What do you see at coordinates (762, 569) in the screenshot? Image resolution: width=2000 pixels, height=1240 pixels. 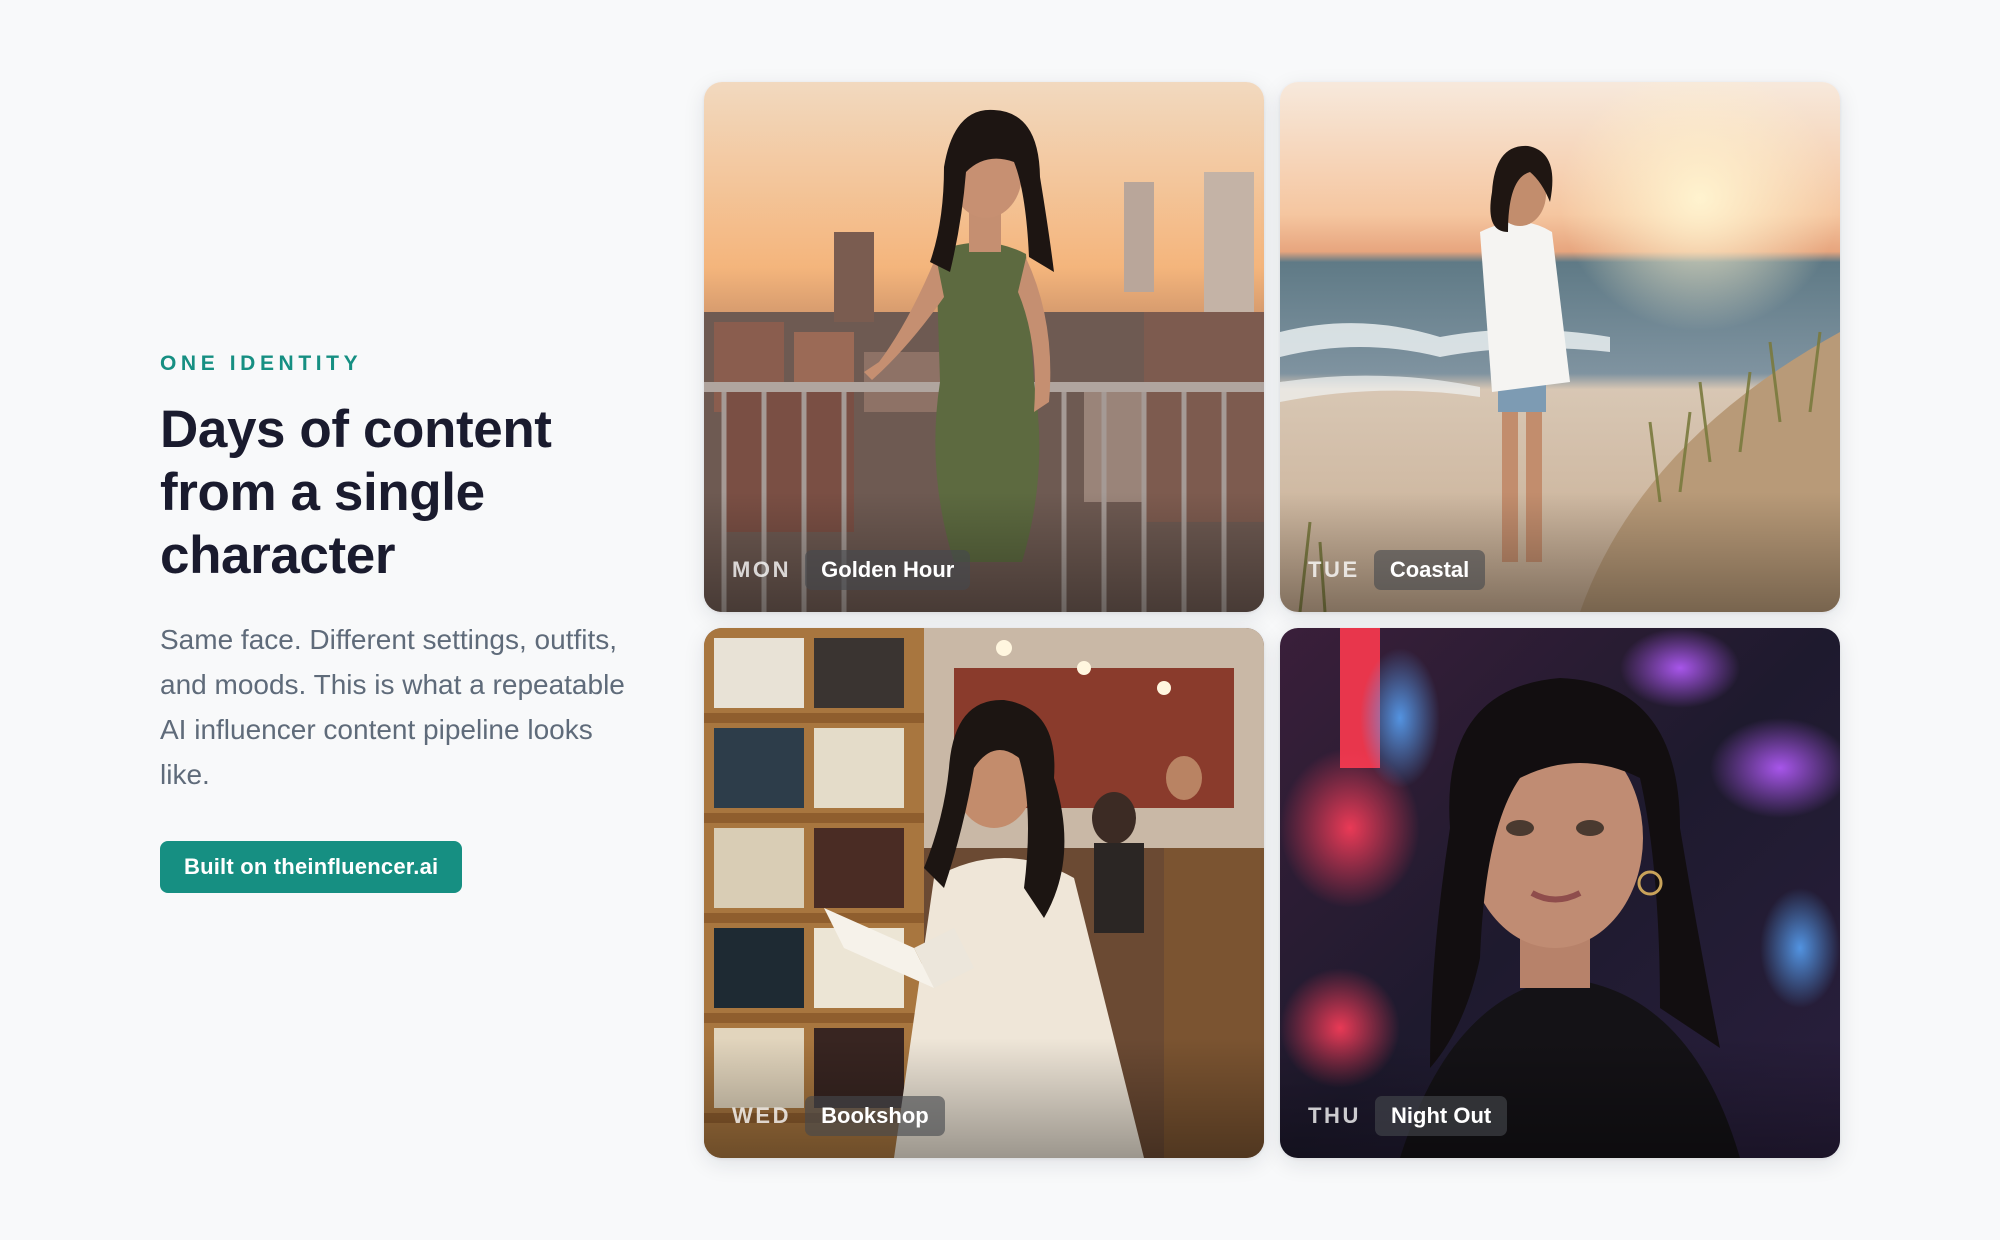 I see `day-label: MON` at bounding box center [762, 569].